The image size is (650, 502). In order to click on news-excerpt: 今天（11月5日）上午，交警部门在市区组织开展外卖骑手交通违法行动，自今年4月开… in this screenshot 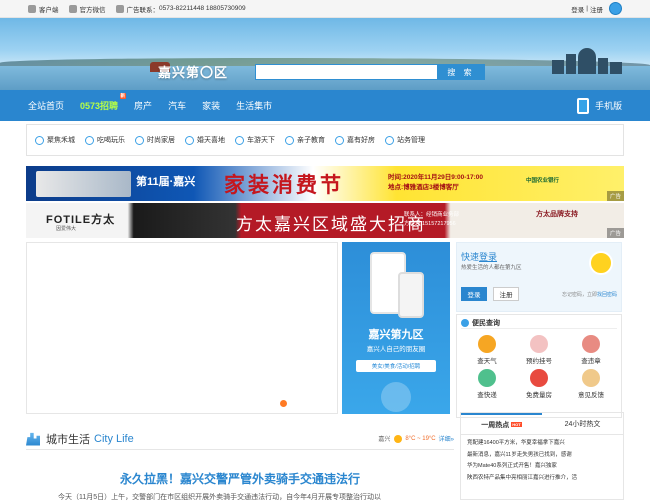, I will do `click(220, 497)`.